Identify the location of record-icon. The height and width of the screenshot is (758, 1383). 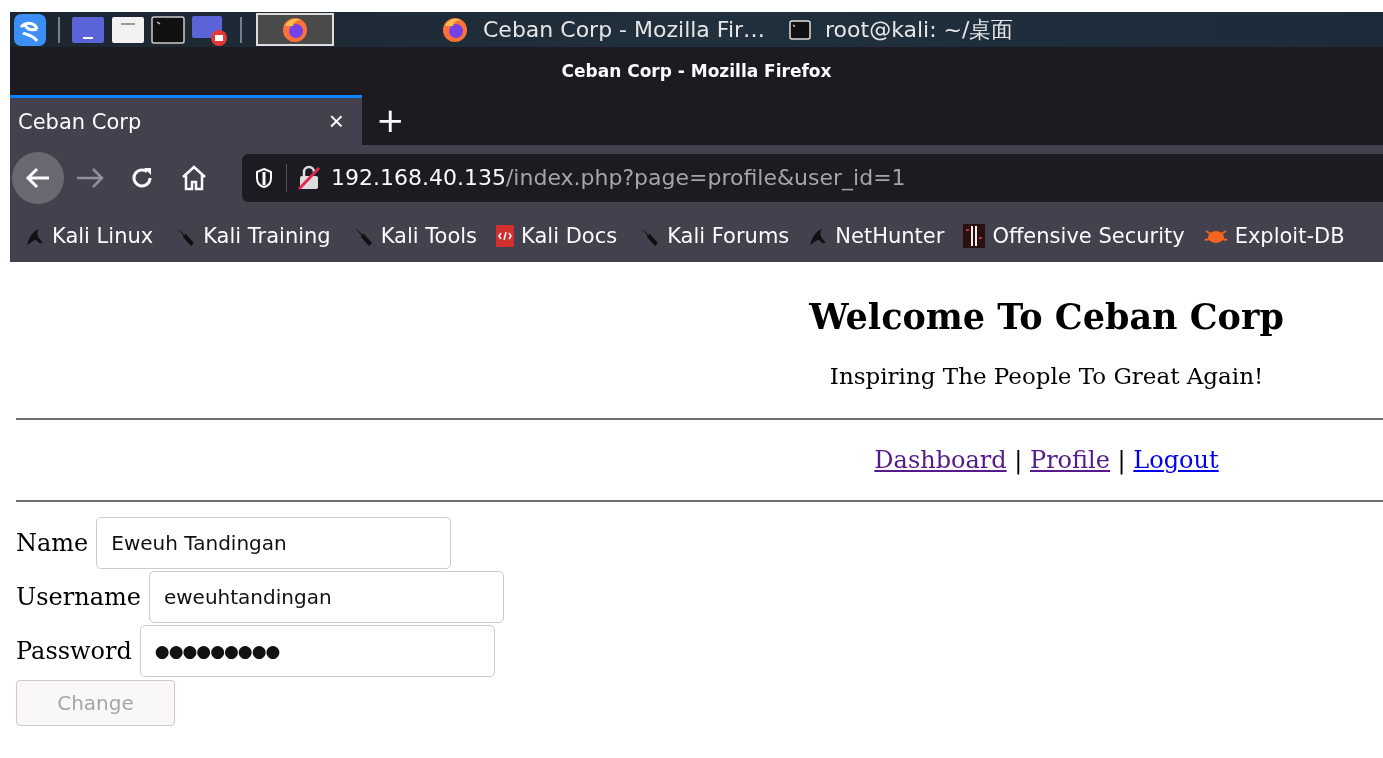
(210, 29).